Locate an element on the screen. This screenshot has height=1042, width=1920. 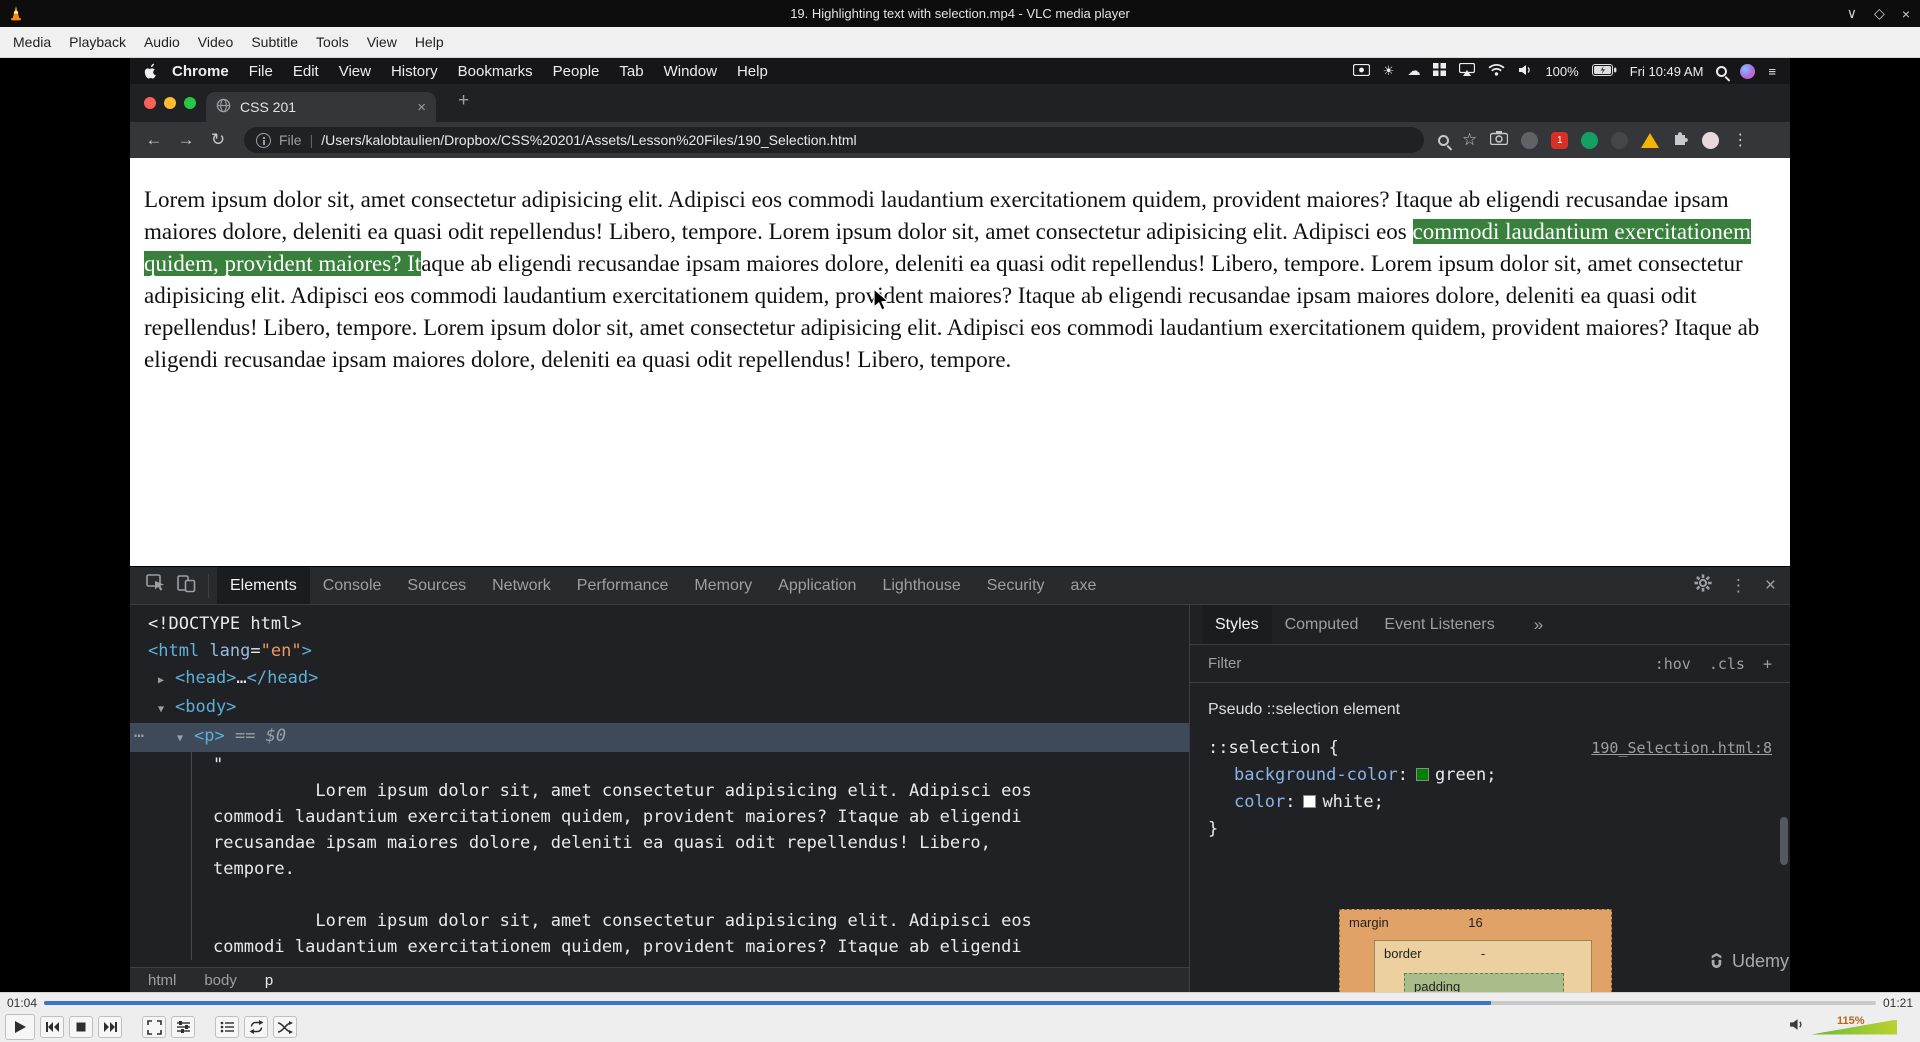
devtools-tab-axe: axe is located at coordinates (1084, 585).